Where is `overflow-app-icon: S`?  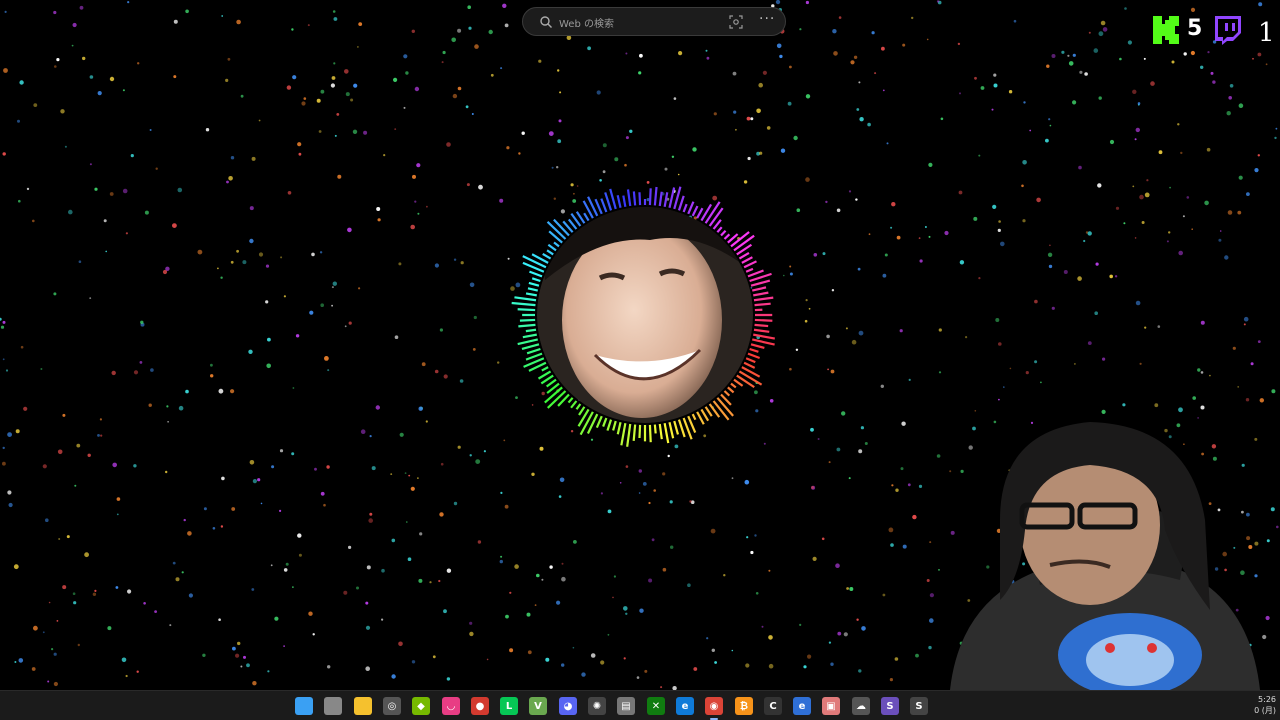
overflow-app-icon: S is located at coordinates (919, 706).